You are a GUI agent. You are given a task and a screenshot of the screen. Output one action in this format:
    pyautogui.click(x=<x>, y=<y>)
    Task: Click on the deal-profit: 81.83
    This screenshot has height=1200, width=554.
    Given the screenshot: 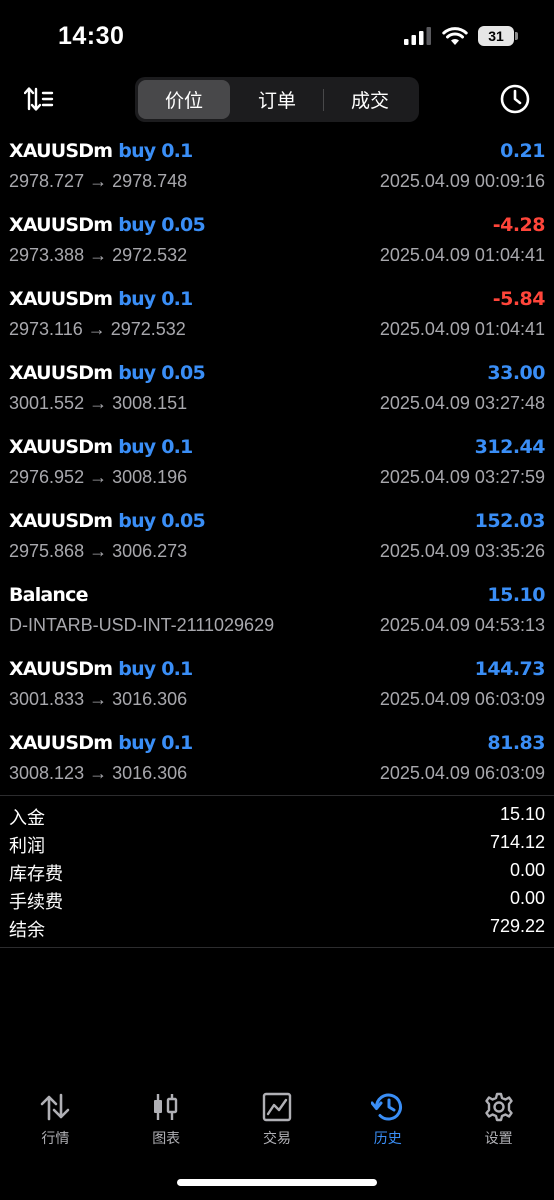 What is the action you would take?
    pyautogui.click(x=516, y=743)
    